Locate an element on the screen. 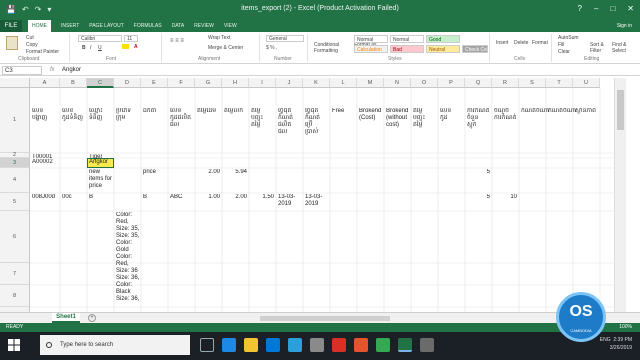 The width and height of the screenshot is (640, 360). vertical-scroll-thumb is located at coordinates (620, 110).